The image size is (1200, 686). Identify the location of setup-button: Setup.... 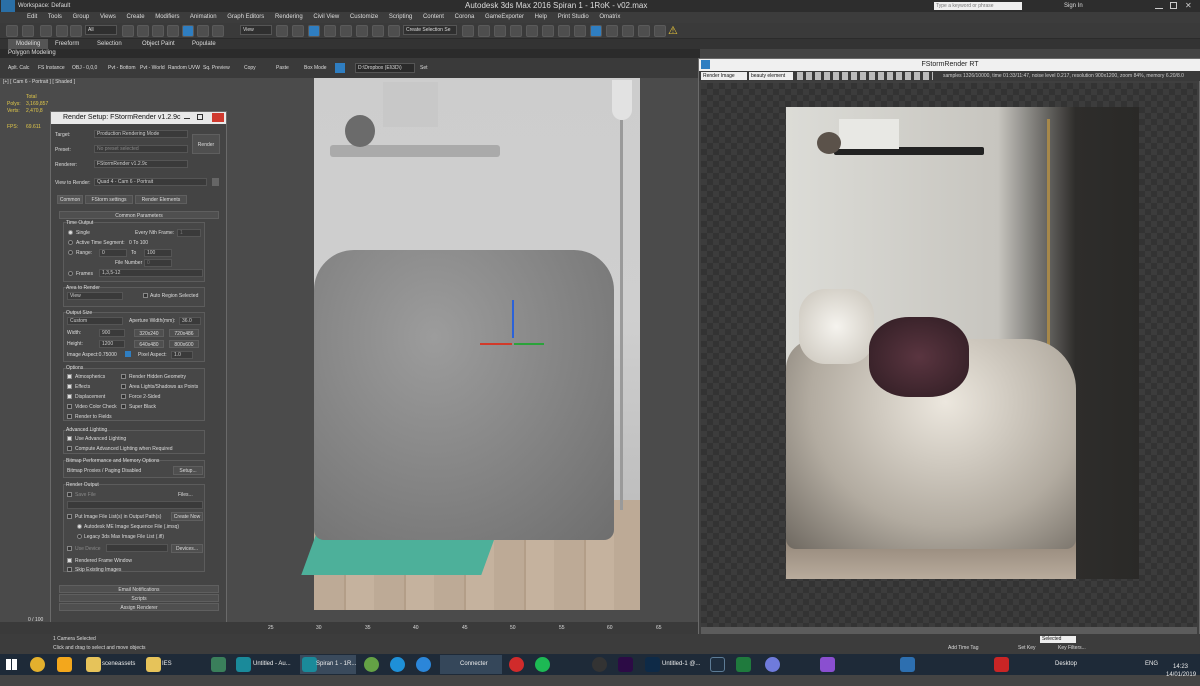
(188, 470).